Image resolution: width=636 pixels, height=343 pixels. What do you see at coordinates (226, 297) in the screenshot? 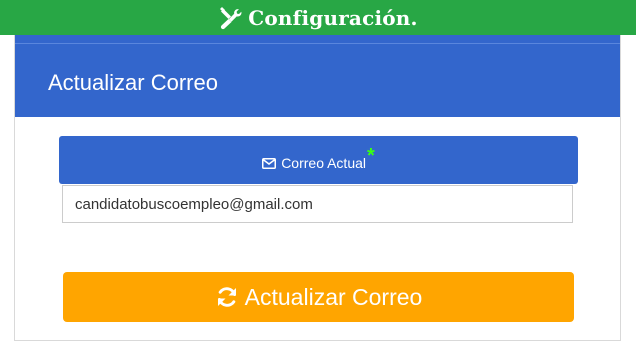
I see `refresh-icon` at bounding box center [226, 297].